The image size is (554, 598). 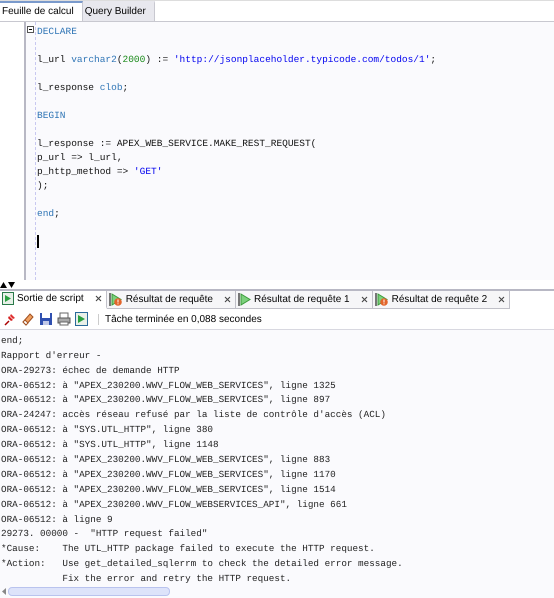 What do you see at coordinates (174, 504) in the screenshot?
I see `output-line: ORA-06512: à "APEX_230200.WWV_FLOW_WEBSERVICES_API", ligne 661` at bounding box center [174, 504].